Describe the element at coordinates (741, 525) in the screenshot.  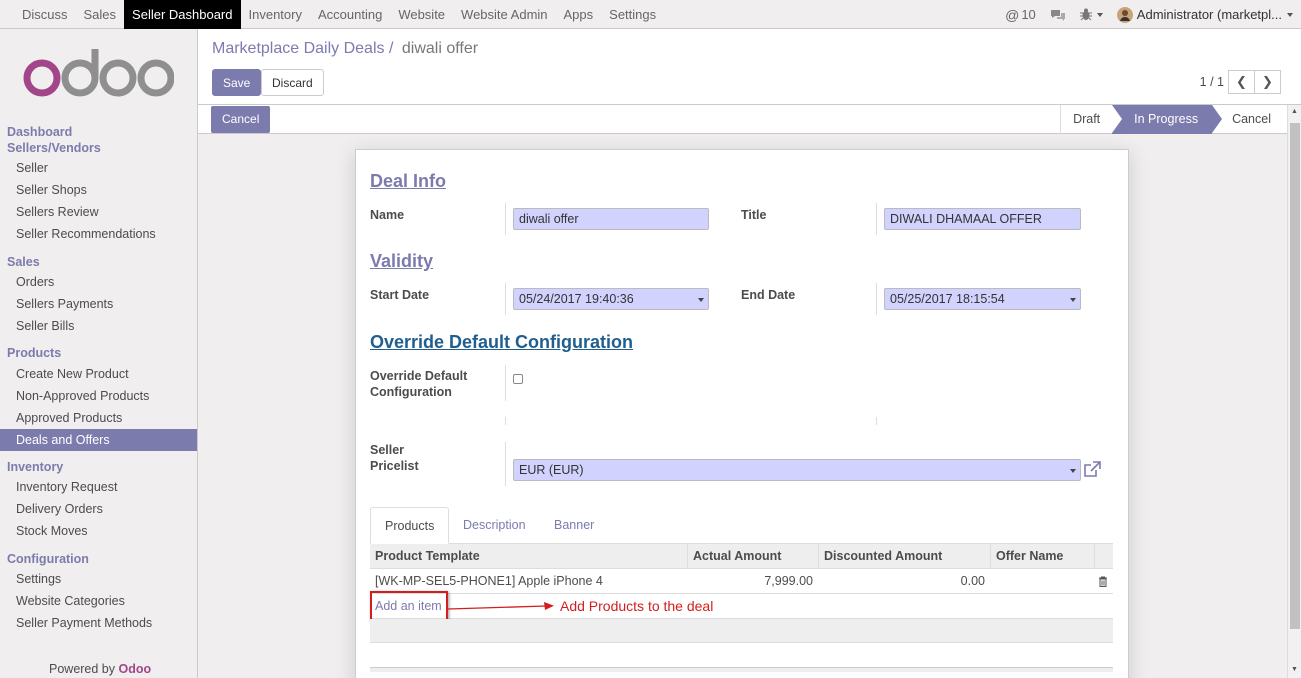
I see `notebook-tabs: Products Description Banner` at that location.